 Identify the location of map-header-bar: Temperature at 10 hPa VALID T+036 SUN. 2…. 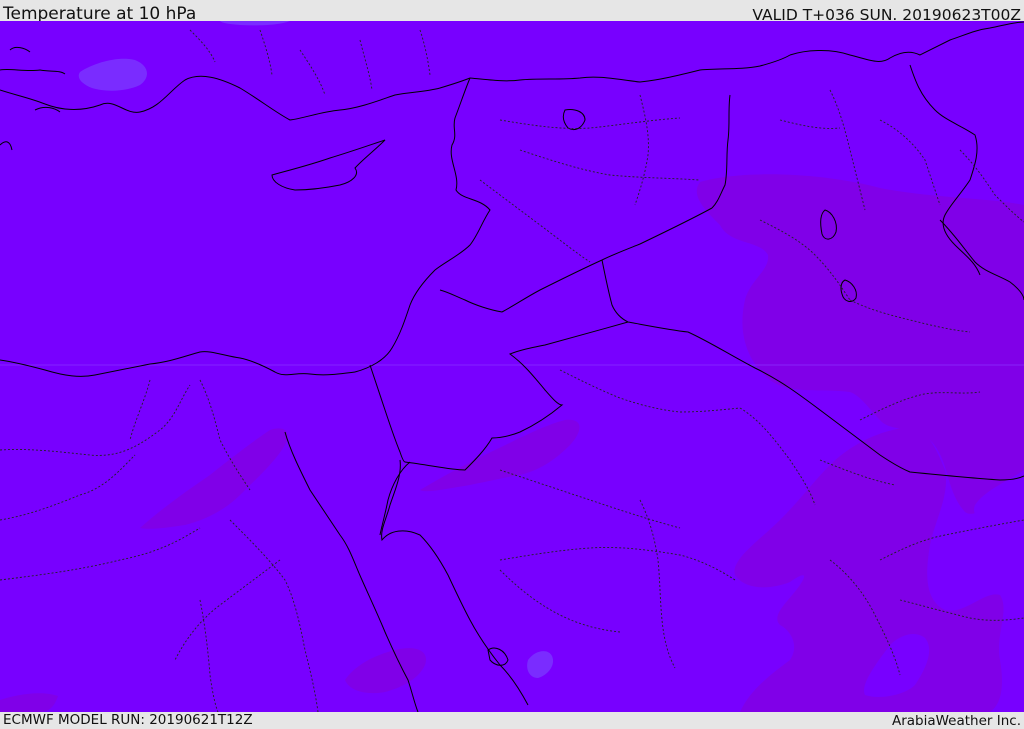
(512, 12).